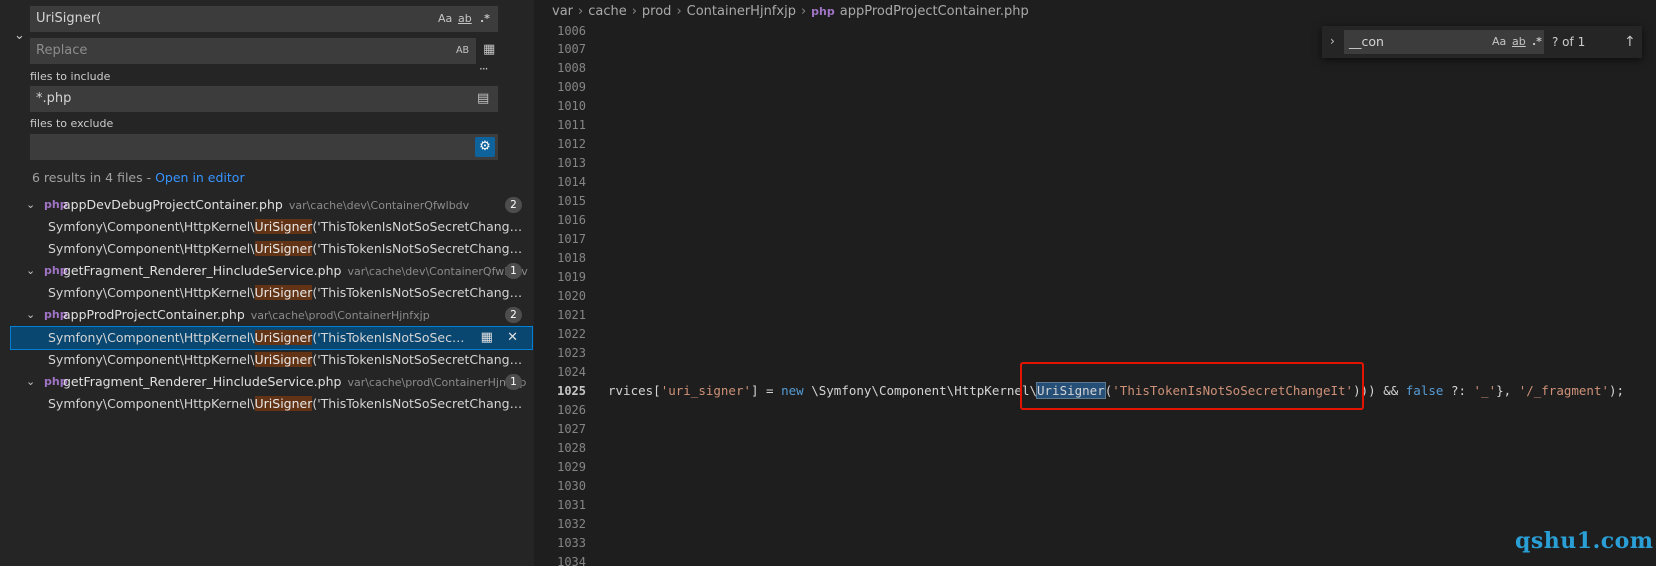  Describe the element at coordinates (512, 337) in the screenshot. I see `dismiss-close-icon: ✕` at that location.